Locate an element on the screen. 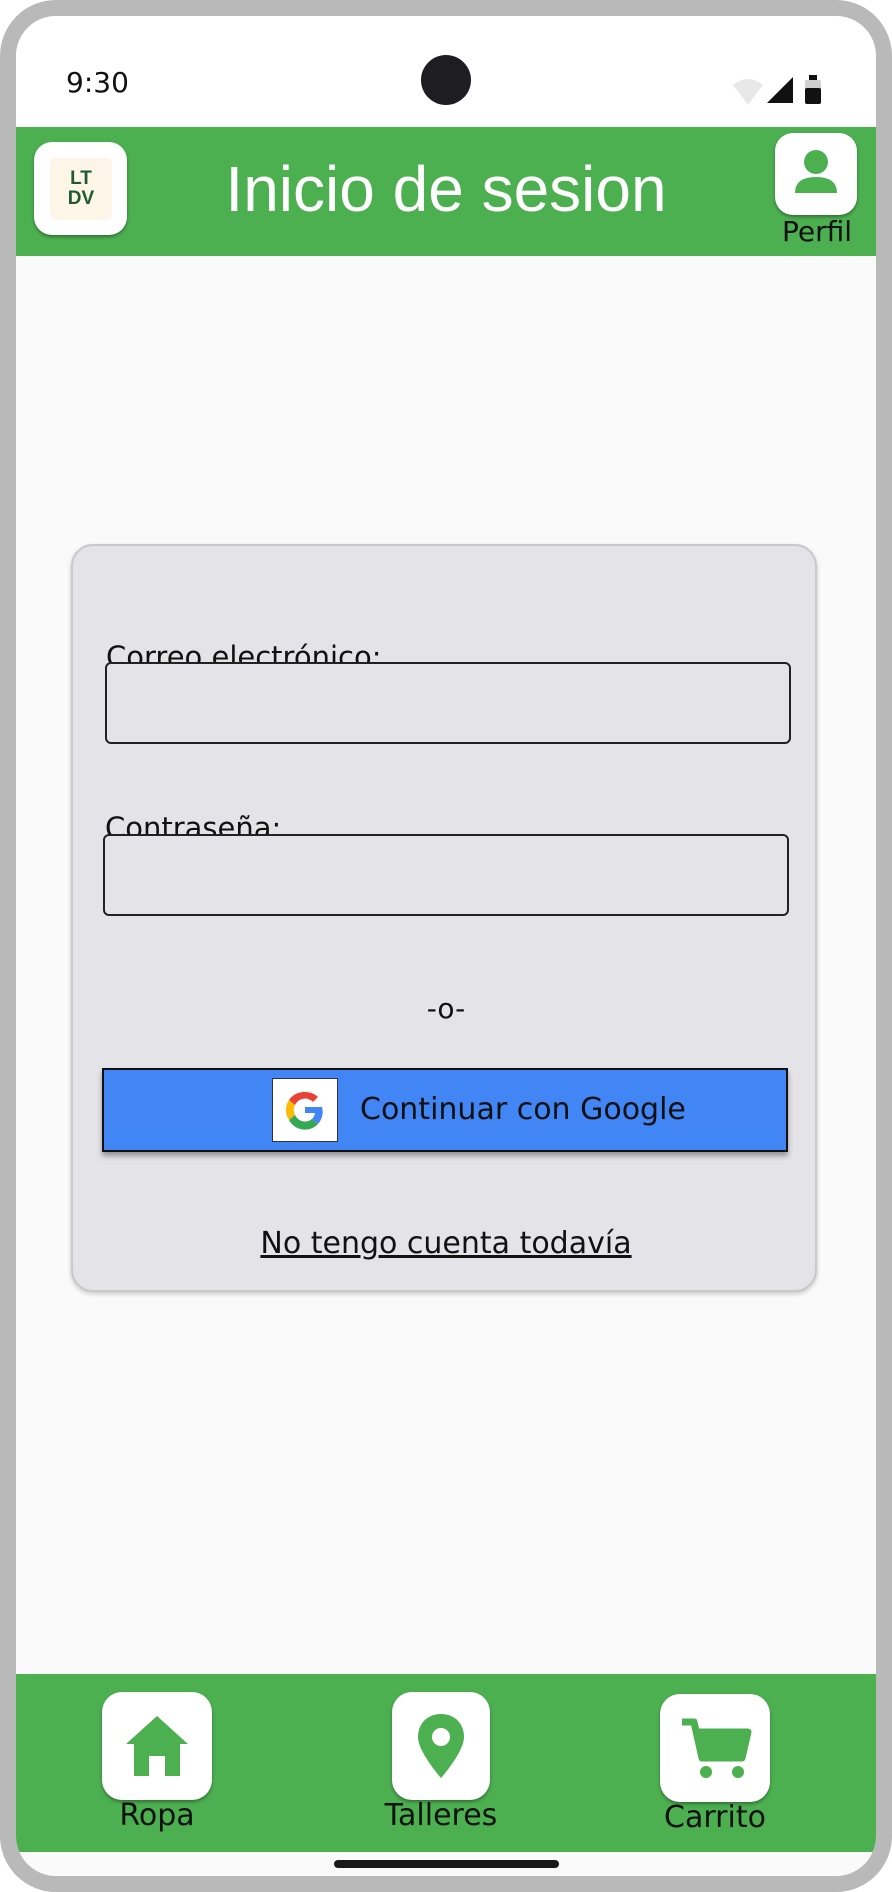  home-icon is located at coordinates (157, 1746).